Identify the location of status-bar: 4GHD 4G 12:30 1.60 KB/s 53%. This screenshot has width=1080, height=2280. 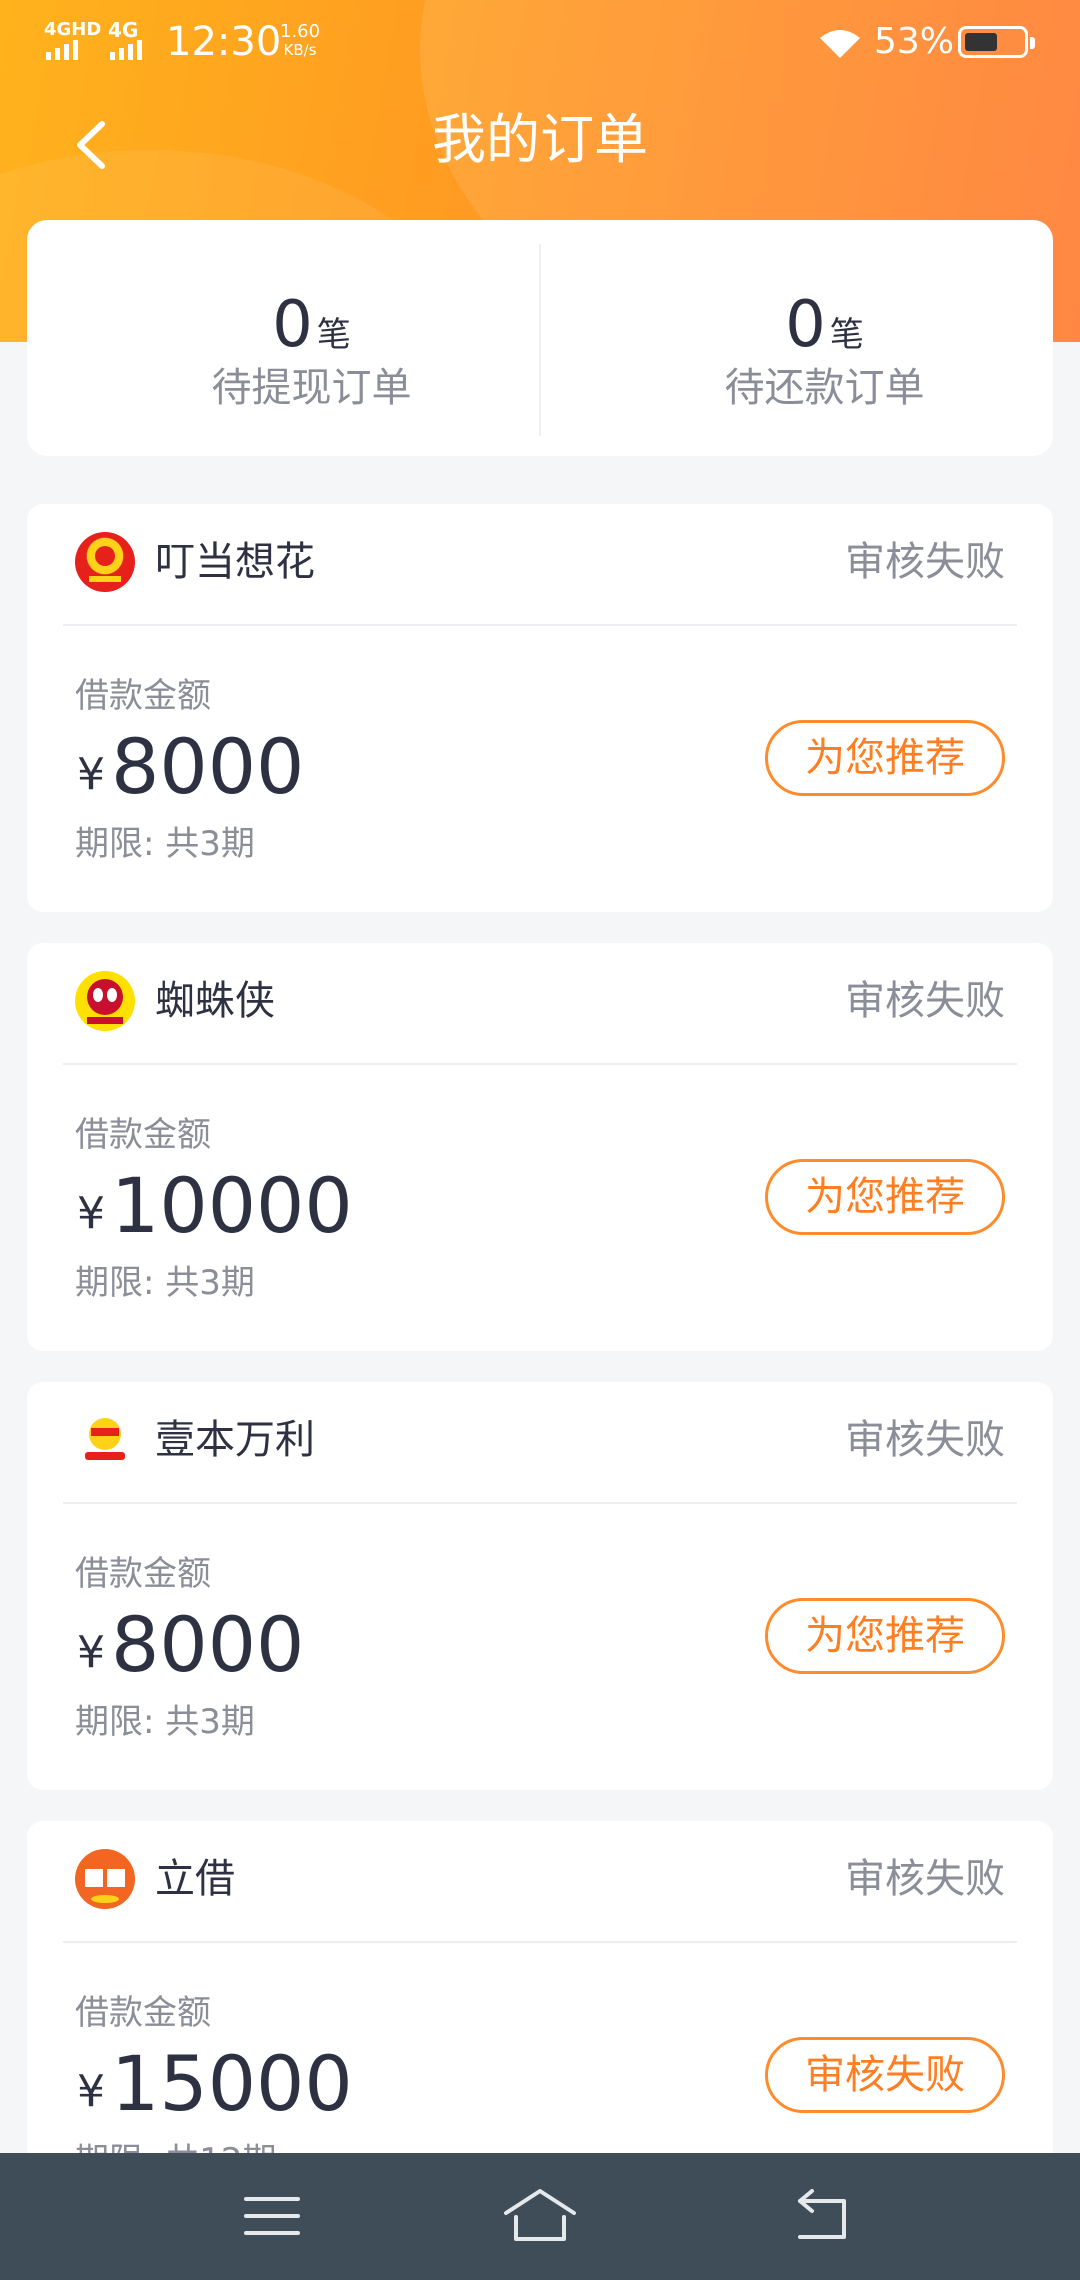
(540, 42).